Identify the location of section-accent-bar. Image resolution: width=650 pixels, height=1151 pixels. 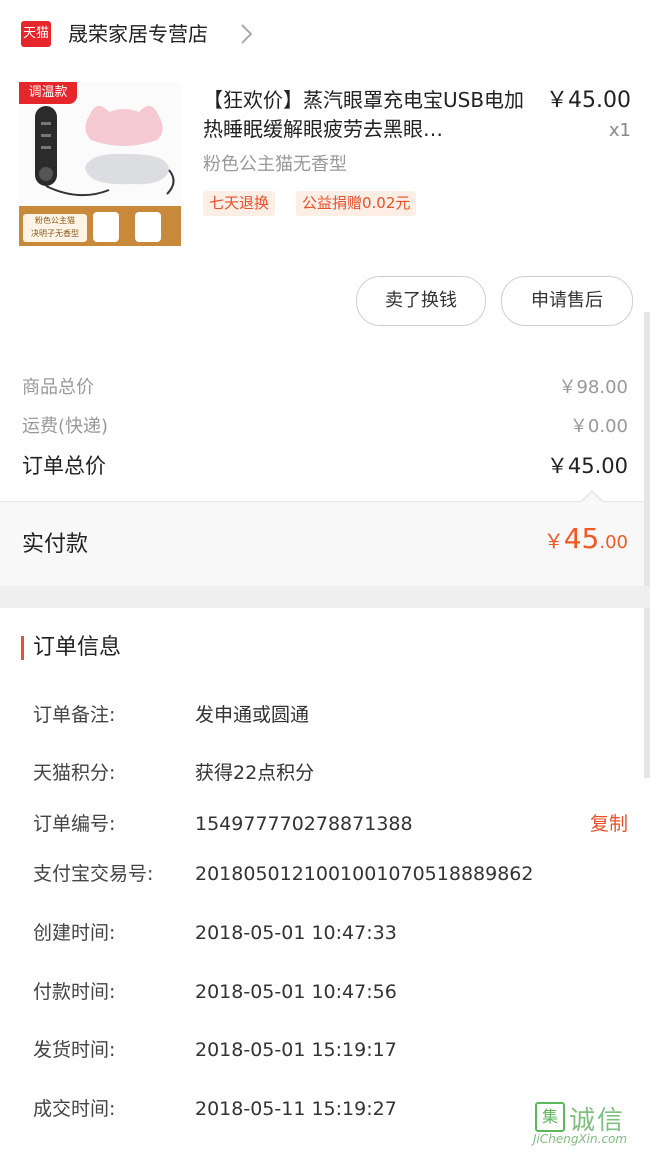
(22, 648).